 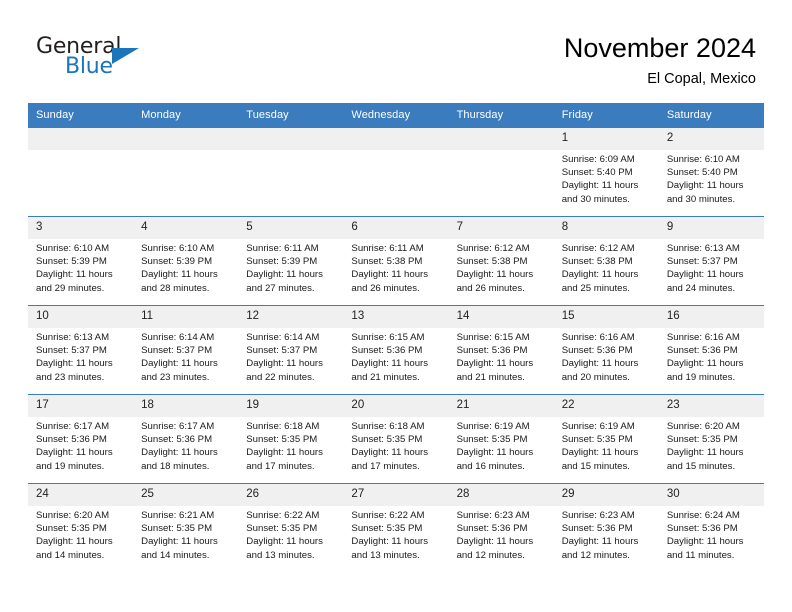 I want to click on day-number: 27, so click(x=396, y=495).